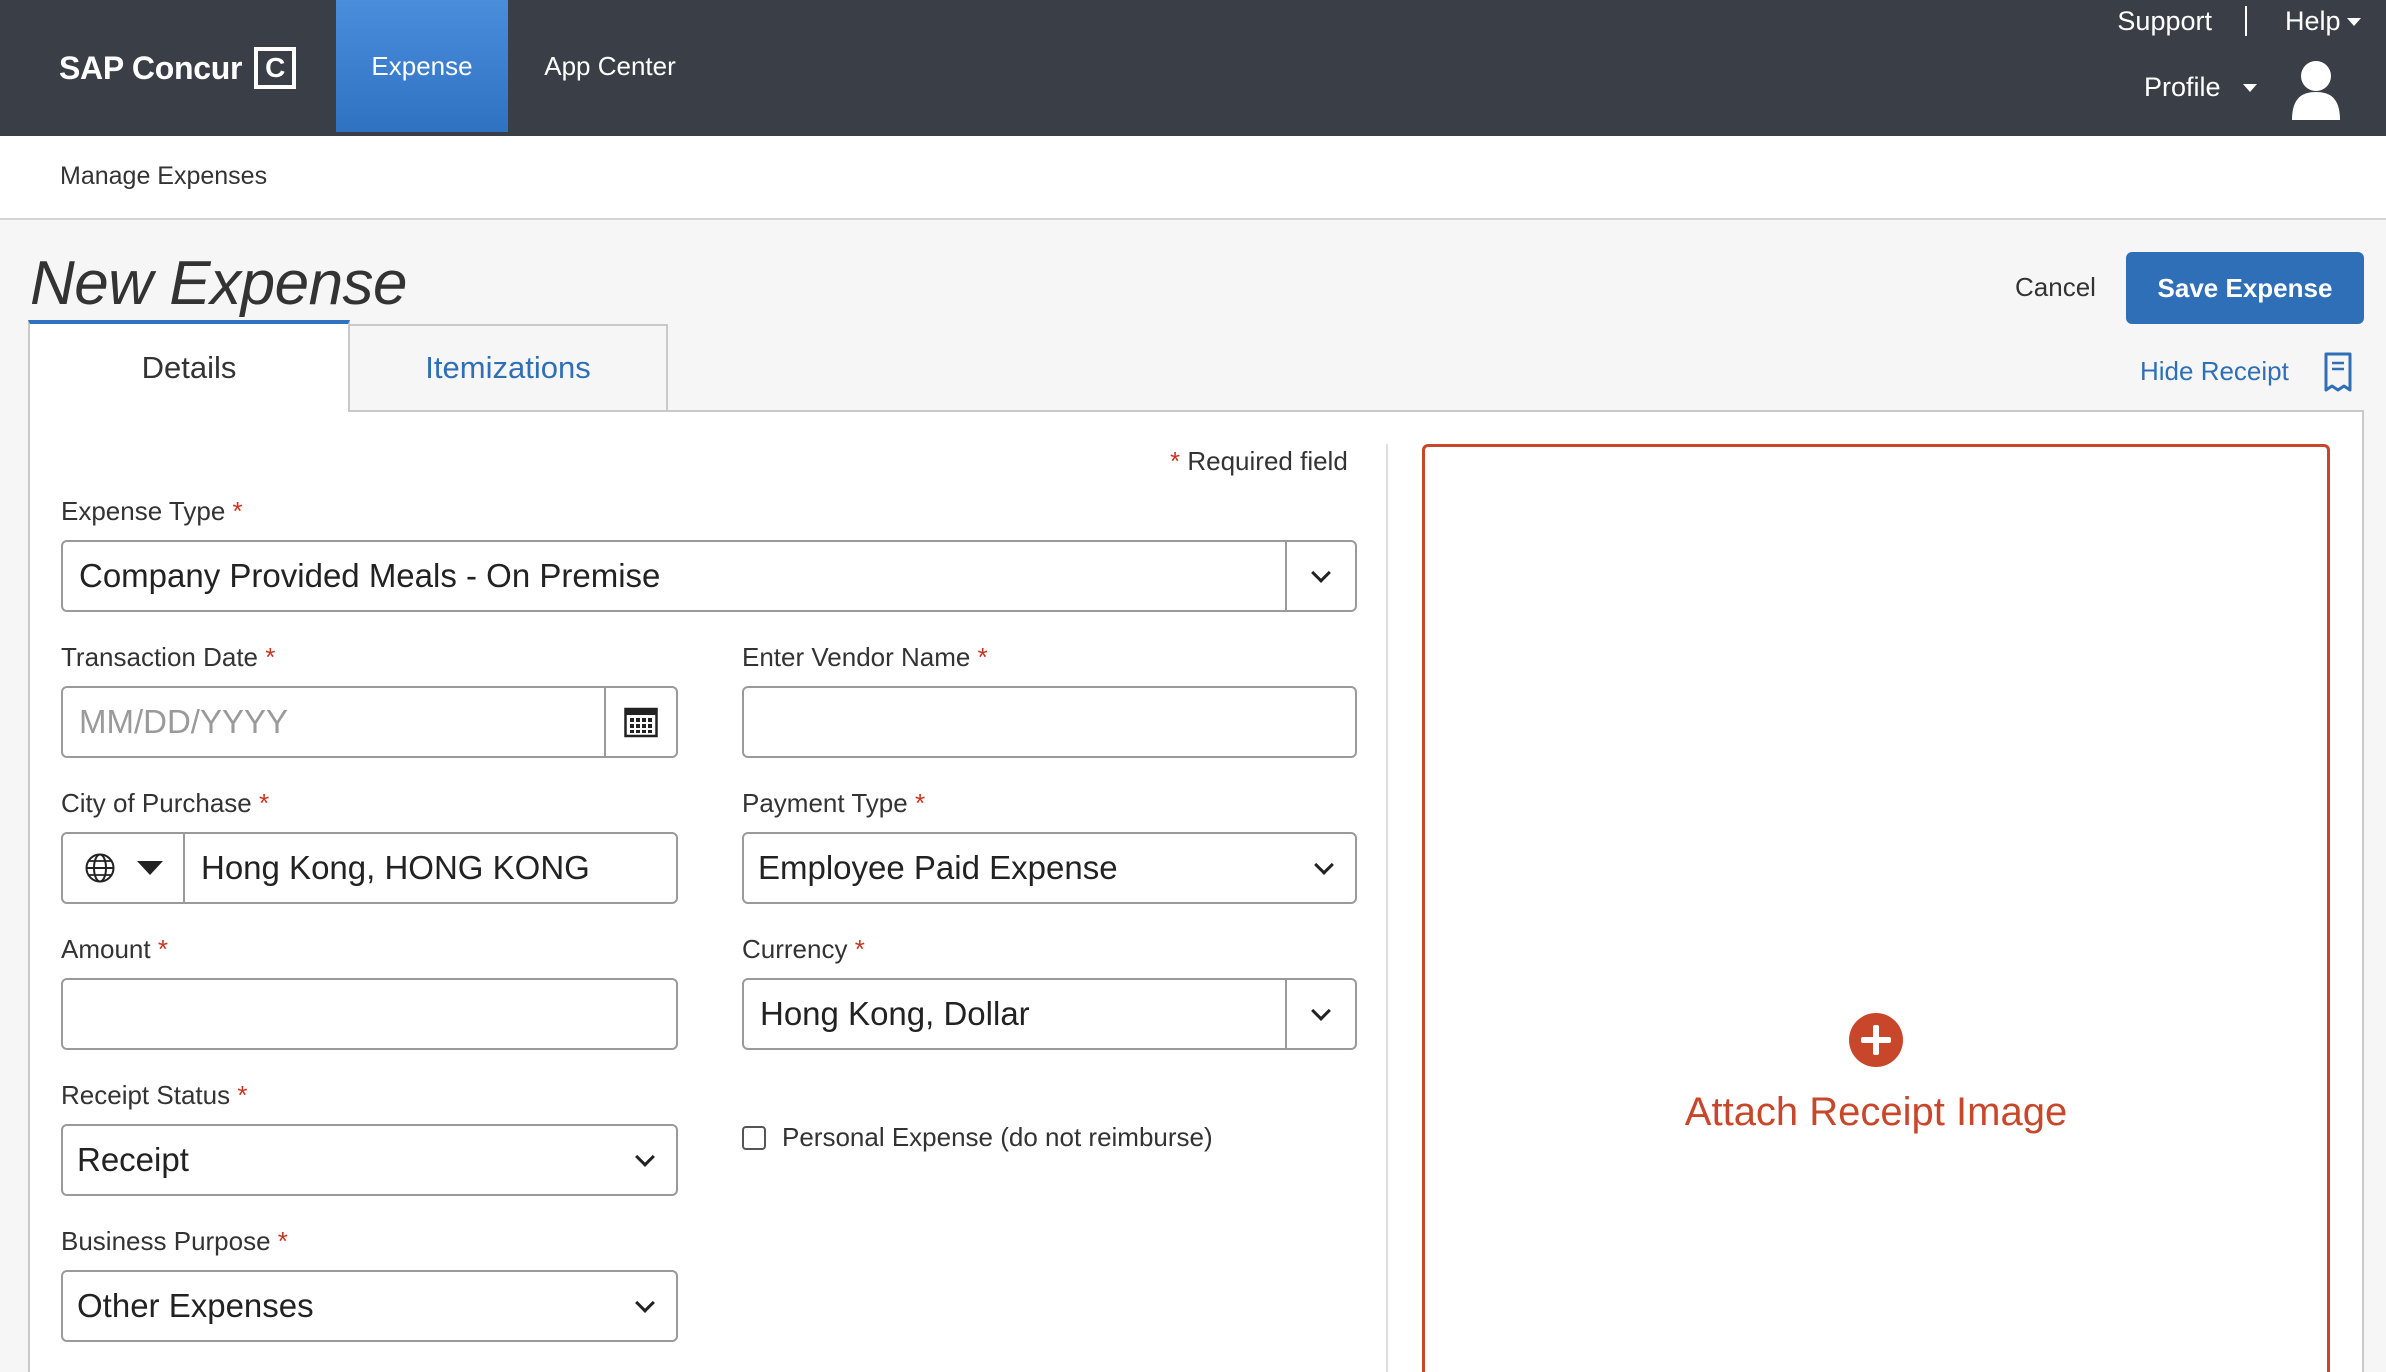 This screenshot has height=1372, width=2386. I want to click on cancel-button: Cancel, so click(2055, 287).